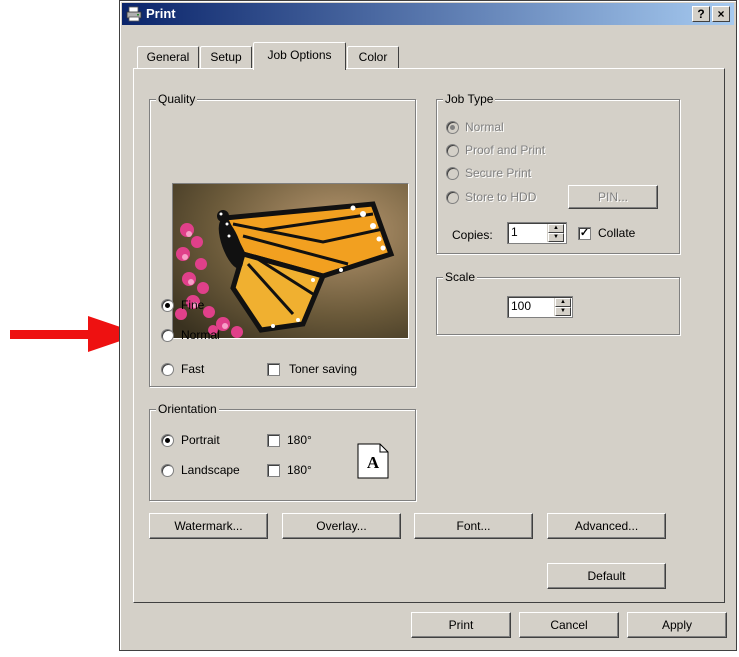 The height and width of the screenshot is (657, 739). Describe the element at coordinates (373, 57) in the screenshot. I see `tab-color: Color` at that location.